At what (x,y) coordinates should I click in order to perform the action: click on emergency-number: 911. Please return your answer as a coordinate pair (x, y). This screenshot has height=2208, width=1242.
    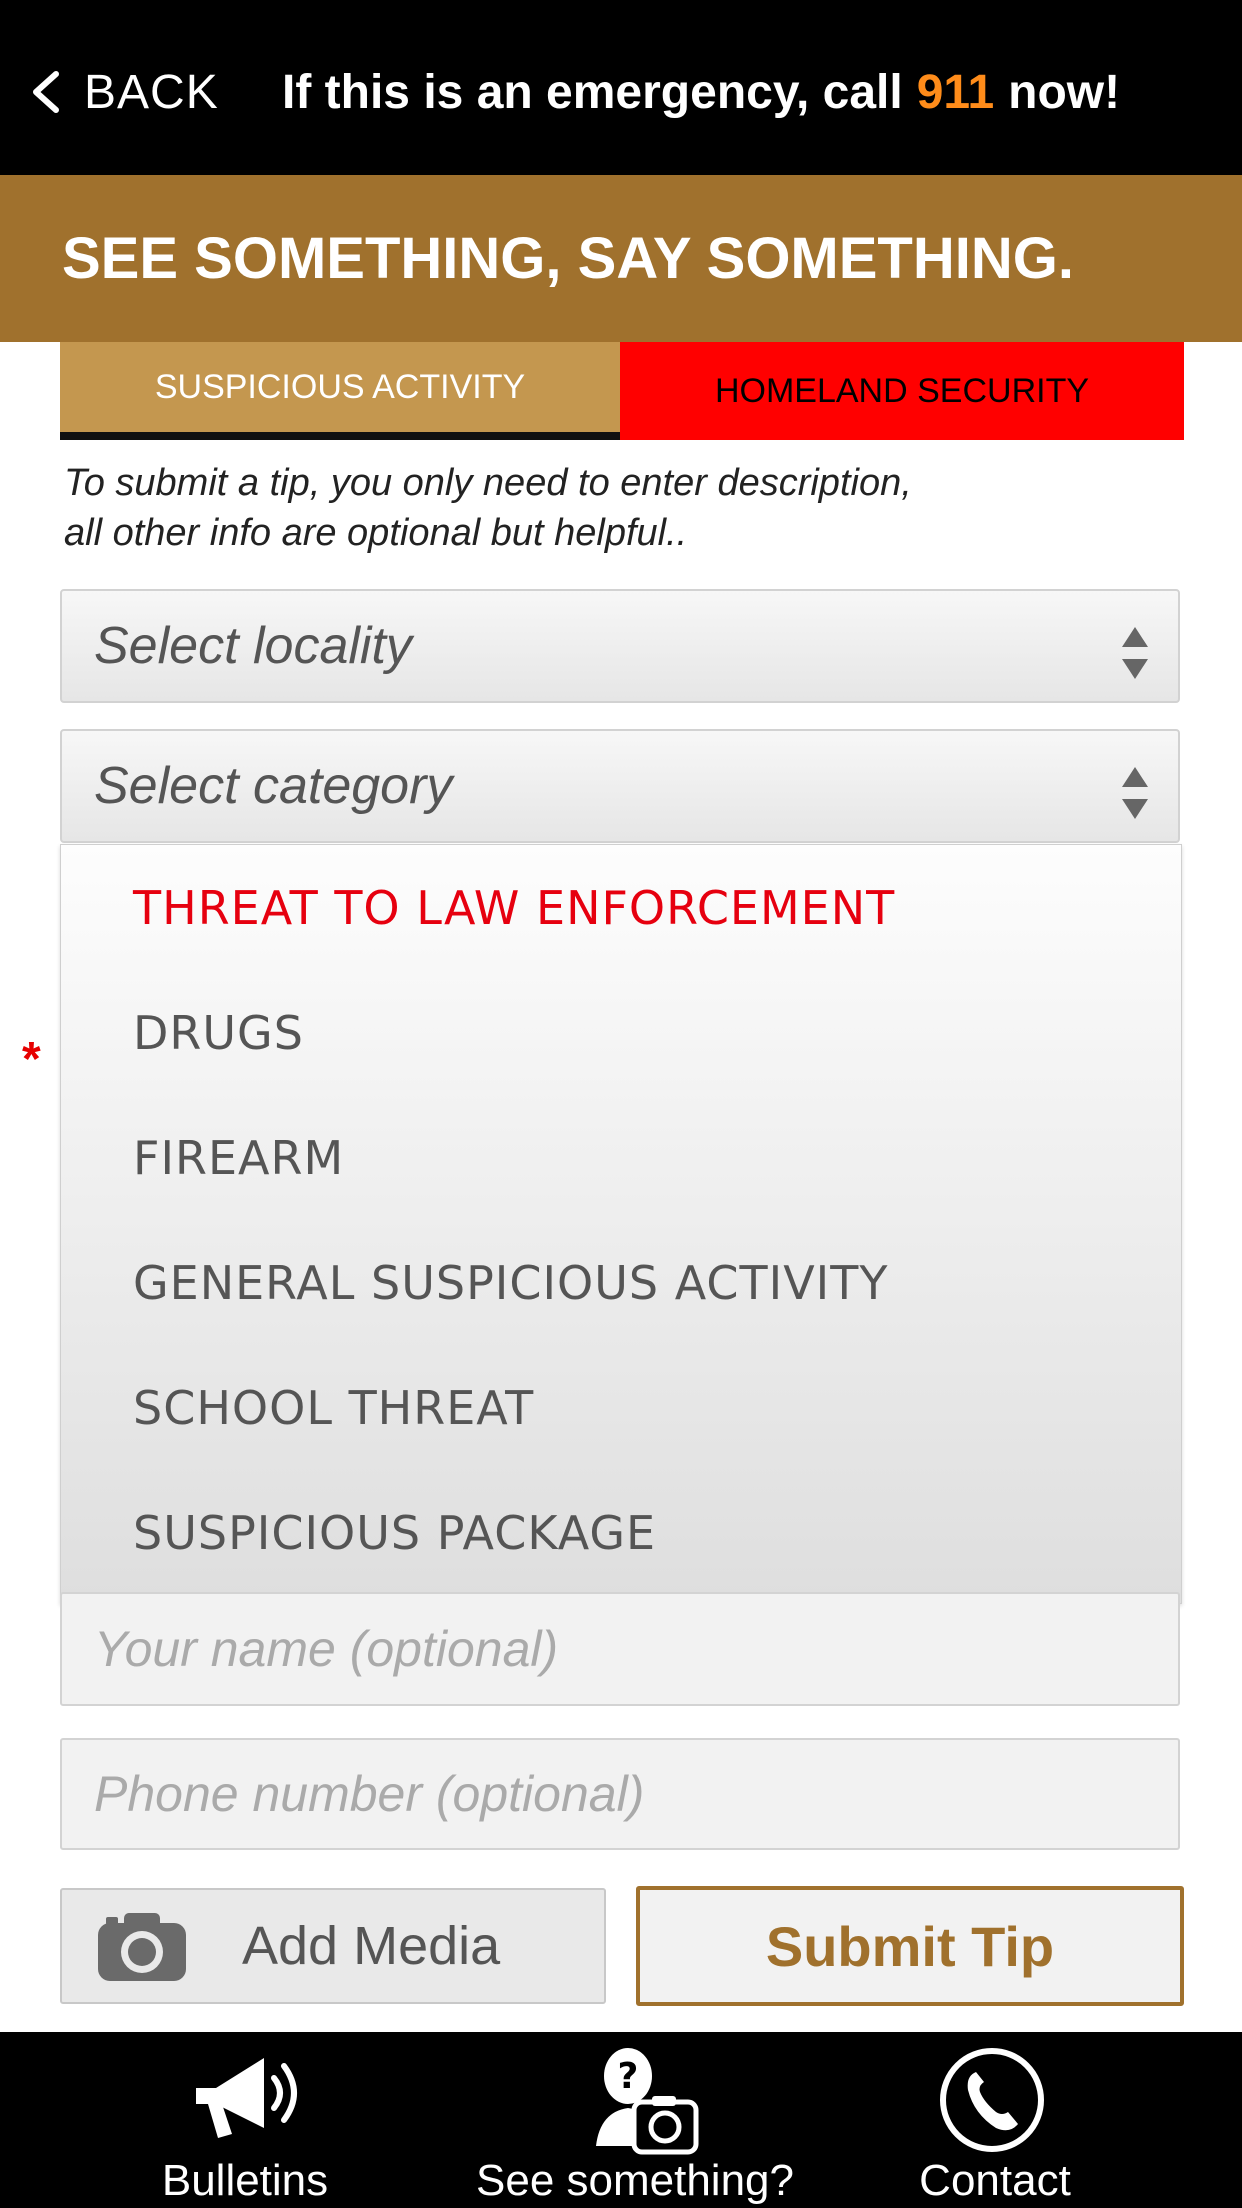
    Looking at the image, I should click on (955, 92).